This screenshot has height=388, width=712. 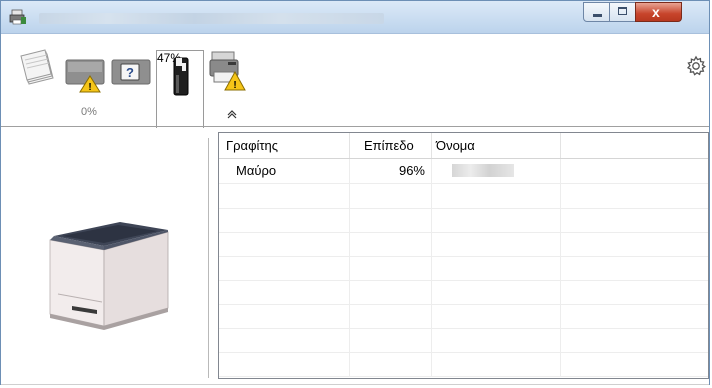 I want to click on printer-warning-icon: !, so click(x=227, y=71).